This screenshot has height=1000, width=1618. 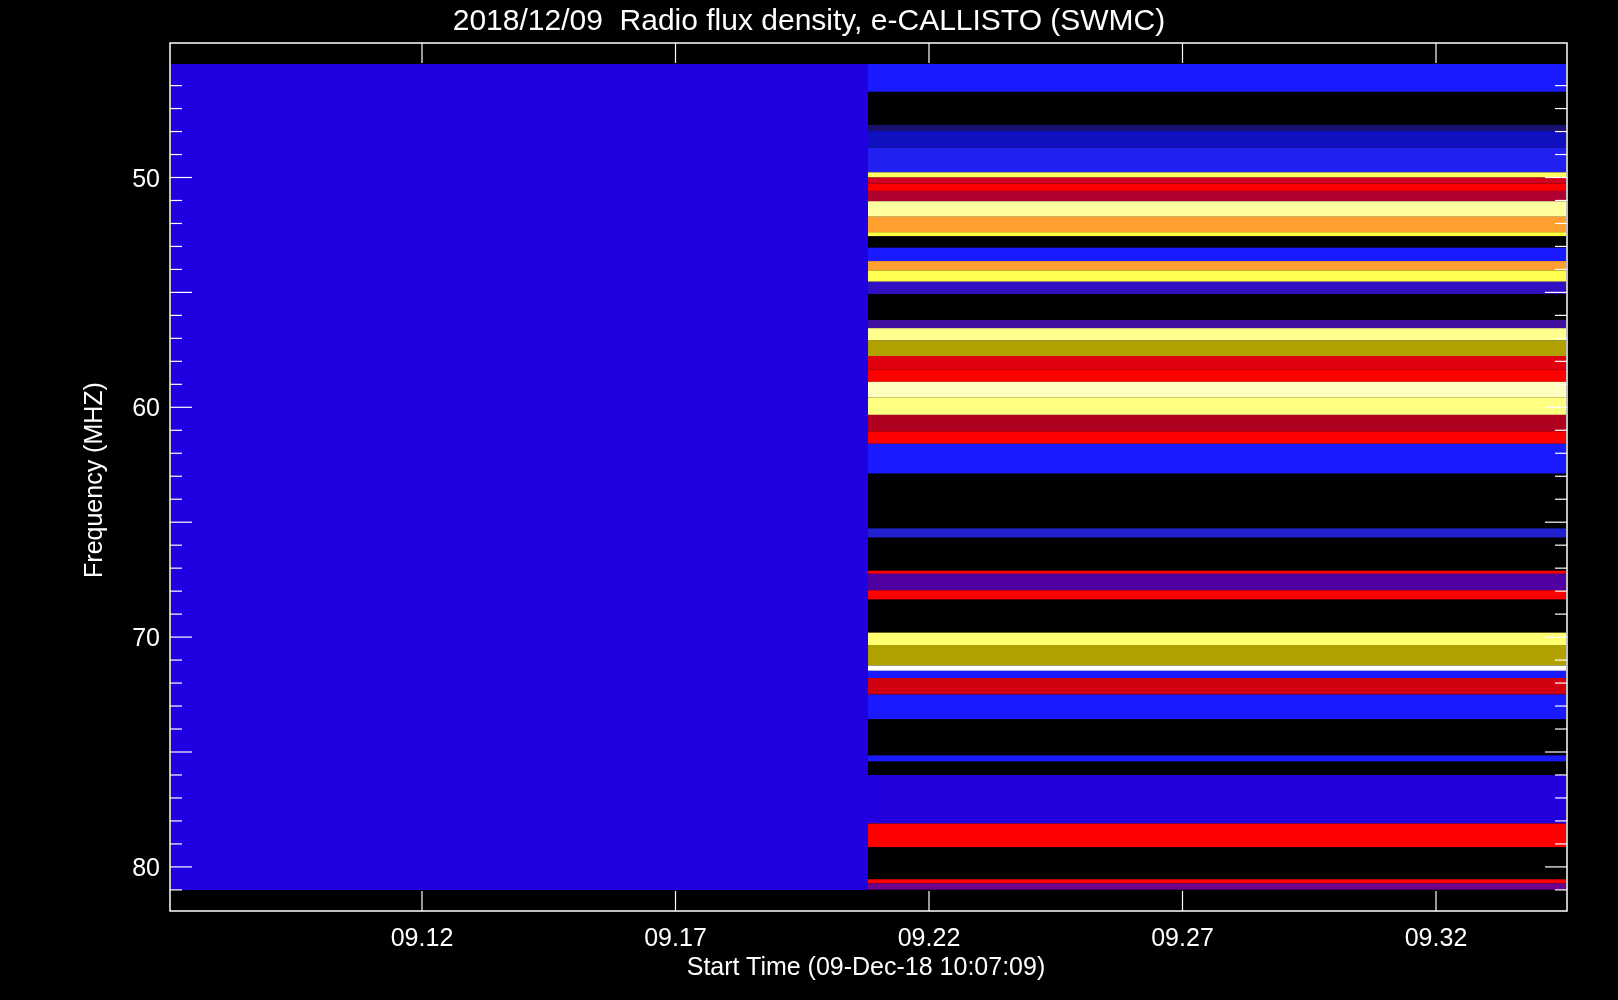 What do you see at coordinates (146, 407) in the screenshot?
I see `y-tick-label: 60` at bounding box center [146, 407].